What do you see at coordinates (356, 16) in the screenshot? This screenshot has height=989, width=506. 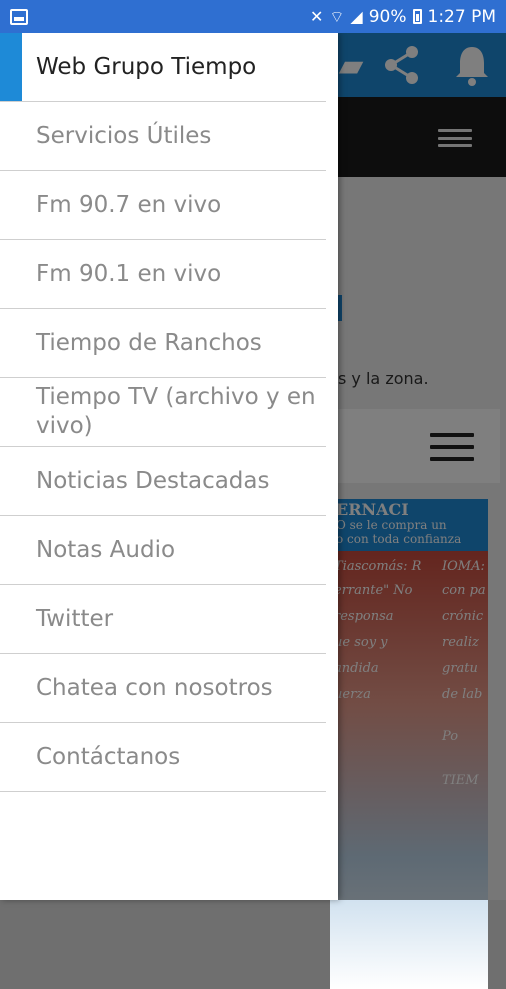 I see `signal-icon: ◢` at bounding box center [356, 16].